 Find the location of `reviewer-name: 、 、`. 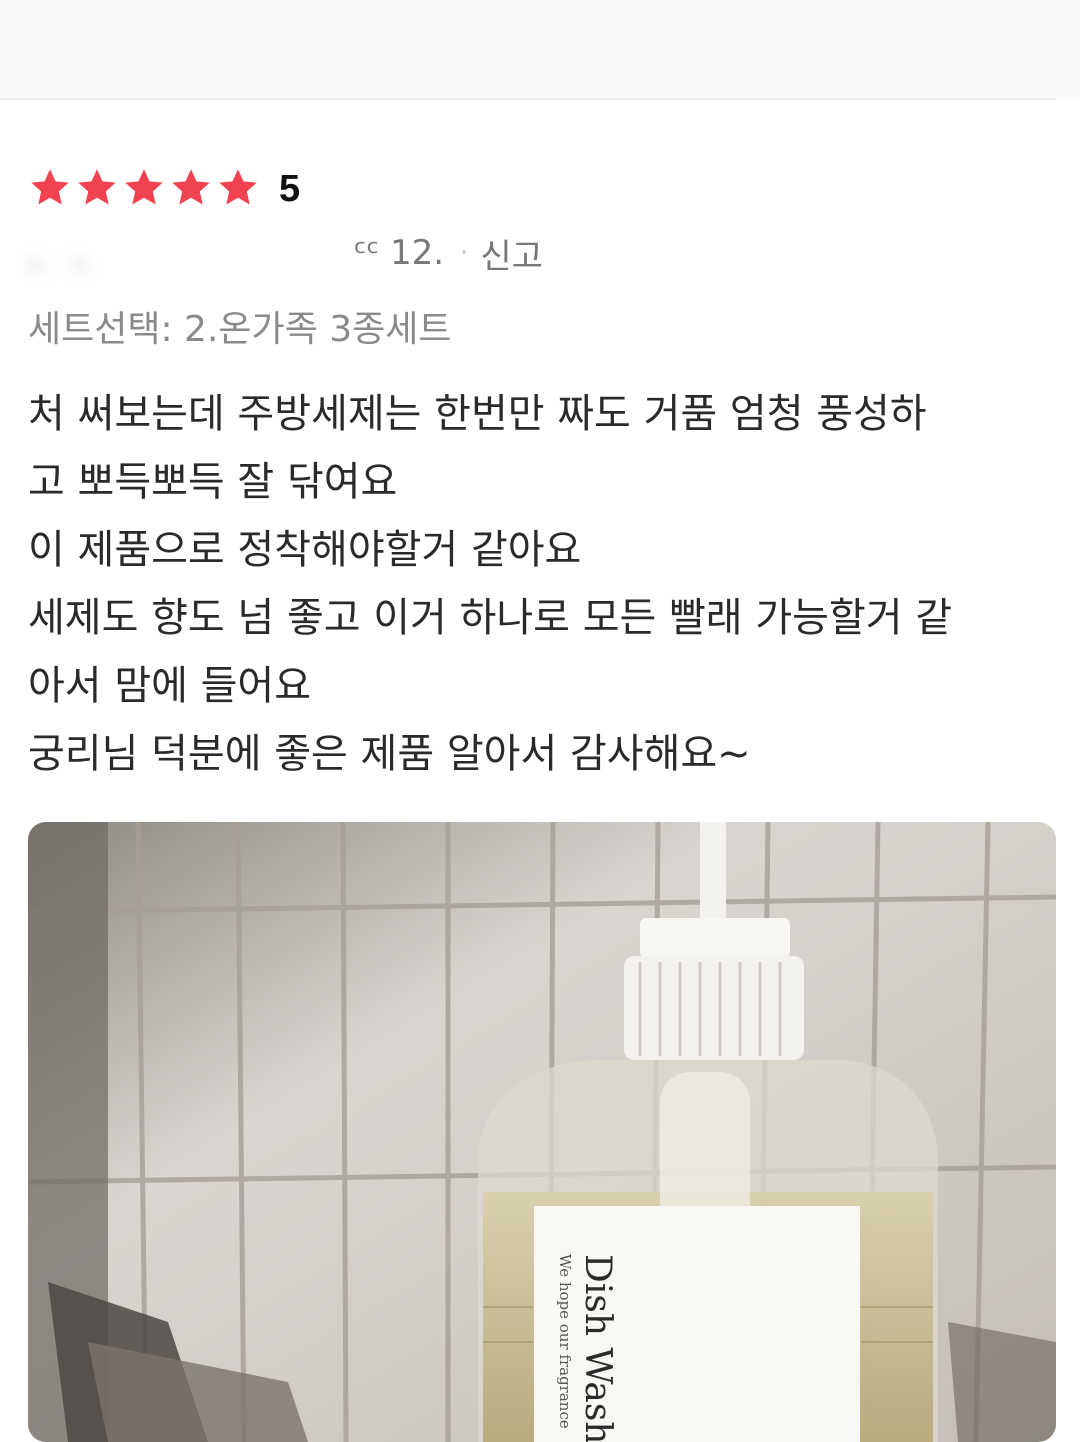

reviewer-name: 、 、 is located at coordinates (67, 256).